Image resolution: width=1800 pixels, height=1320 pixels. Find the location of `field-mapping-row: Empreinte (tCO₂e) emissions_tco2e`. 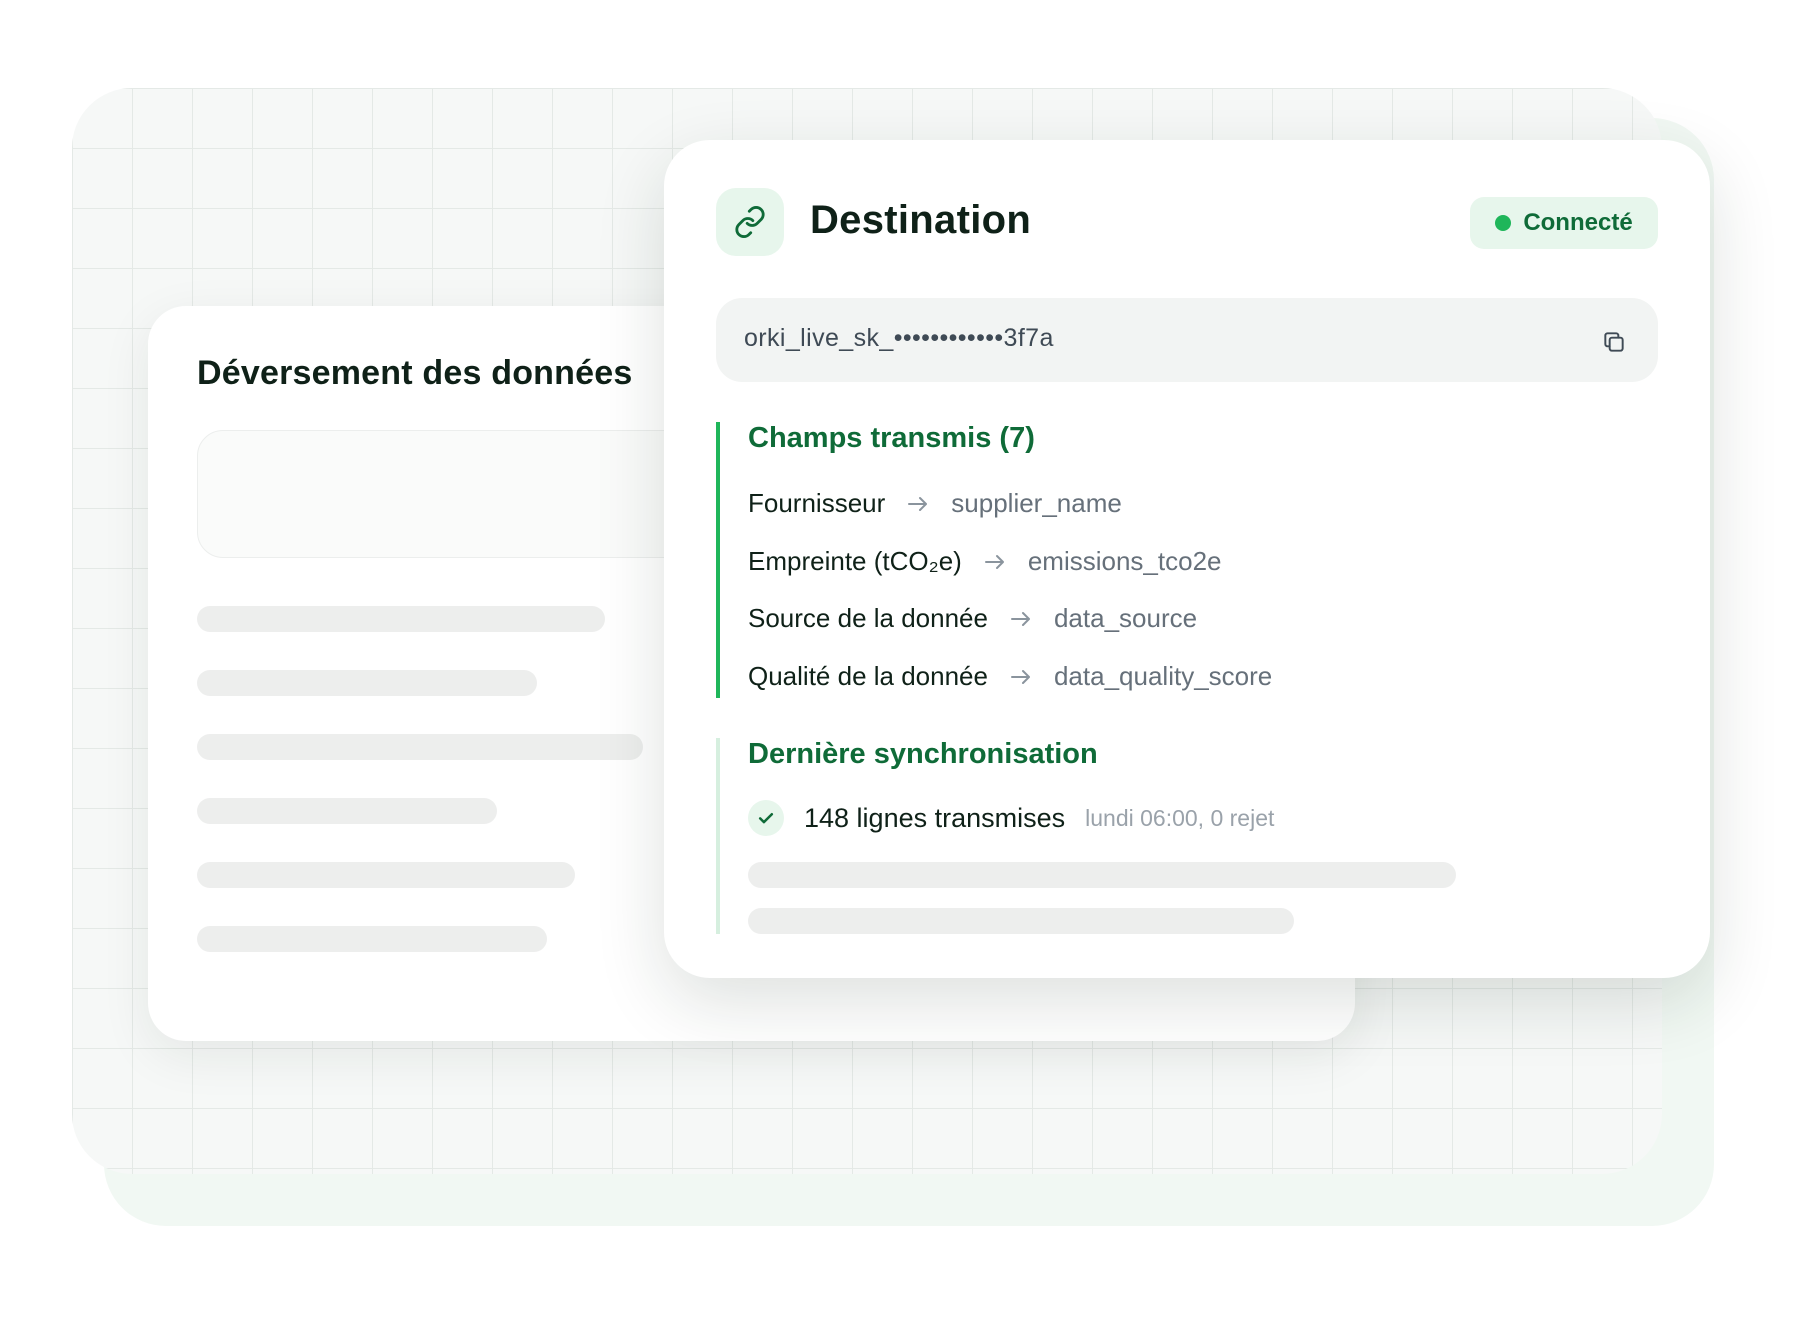

field-mapping-row: Empreinte (tCO₂e) emissions_tco2e is located at coordinates (984, 561).